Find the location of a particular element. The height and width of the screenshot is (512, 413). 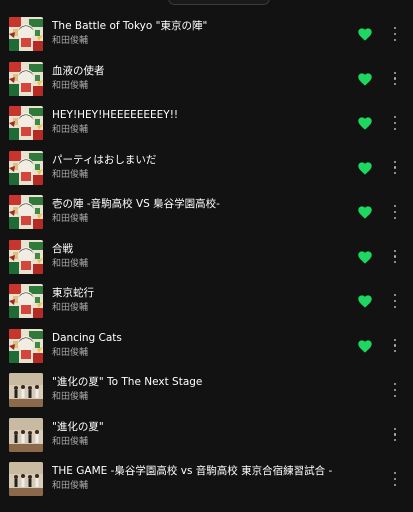

track-row: The Battle of Tokyo "東京の陣" 和田俊輔 is located at coordinates (206, 32).